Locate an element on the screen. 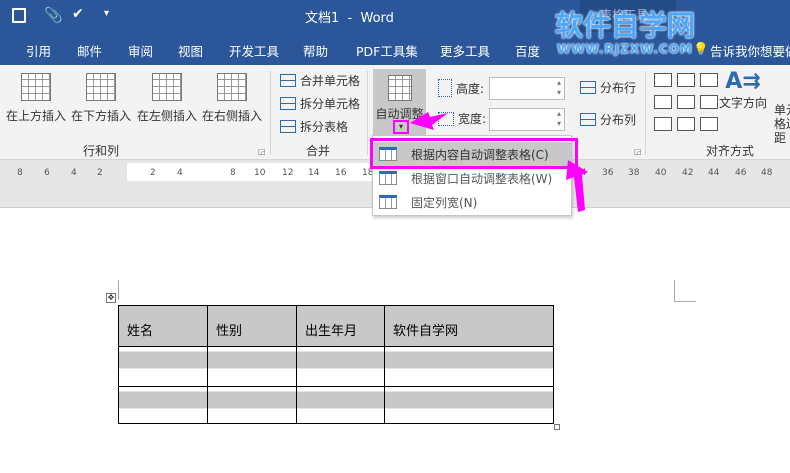 This screenshot has height=473, width=790. table-cell: 性别 is located at coordinates (252, 326).